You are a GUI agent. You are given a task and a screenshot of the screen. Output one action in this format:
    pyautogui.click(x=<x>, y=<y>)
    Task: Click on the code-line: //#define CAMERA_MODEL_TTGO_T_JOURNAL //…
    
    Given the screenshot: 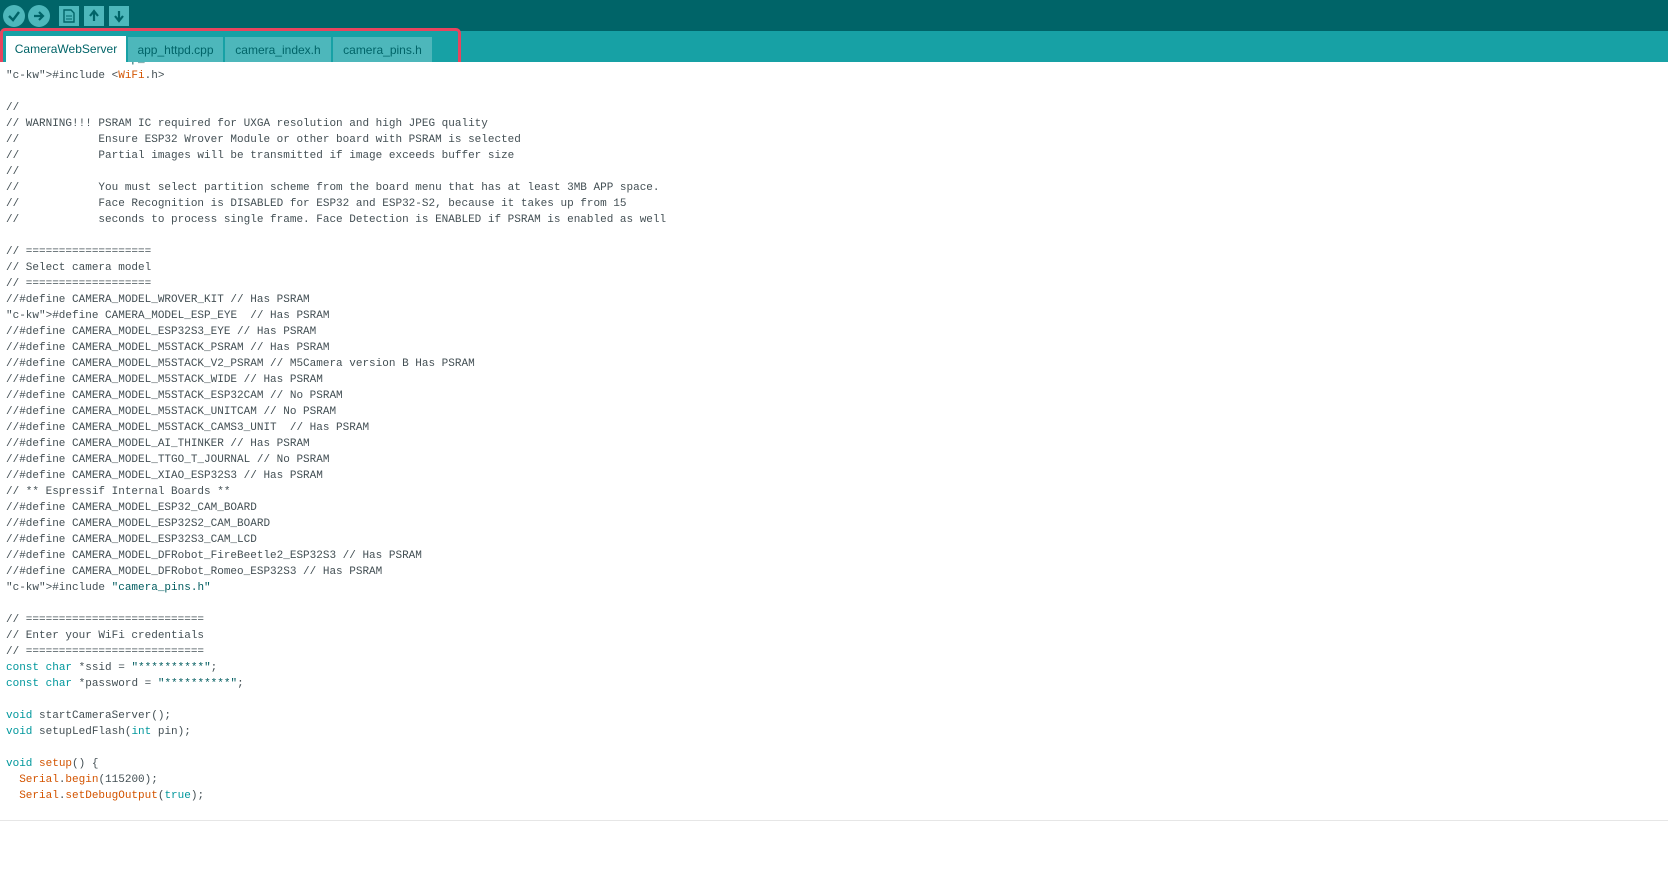 What is the action you would take?
    pyautogui.click(x=168, y=460)
    